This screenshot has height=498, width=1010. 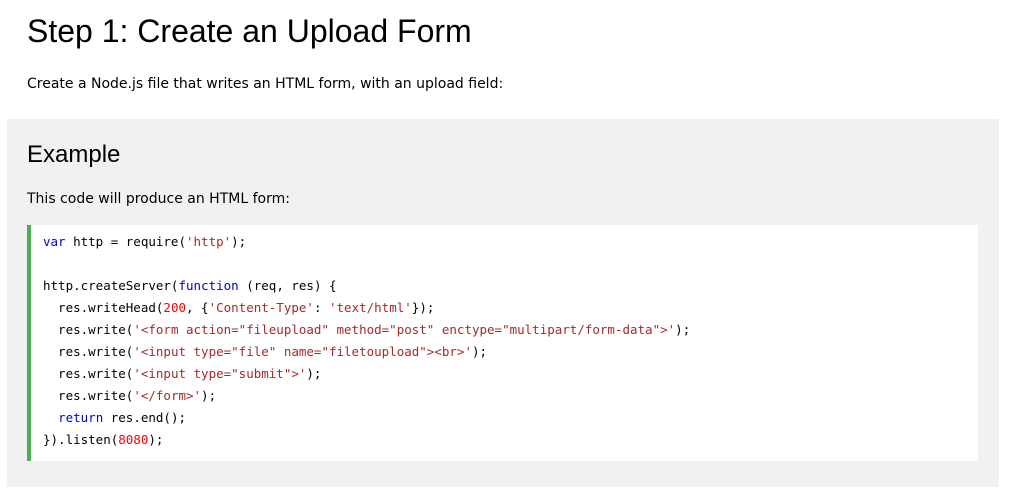 I want to click on code-token: var, so click(x=54, y=241).